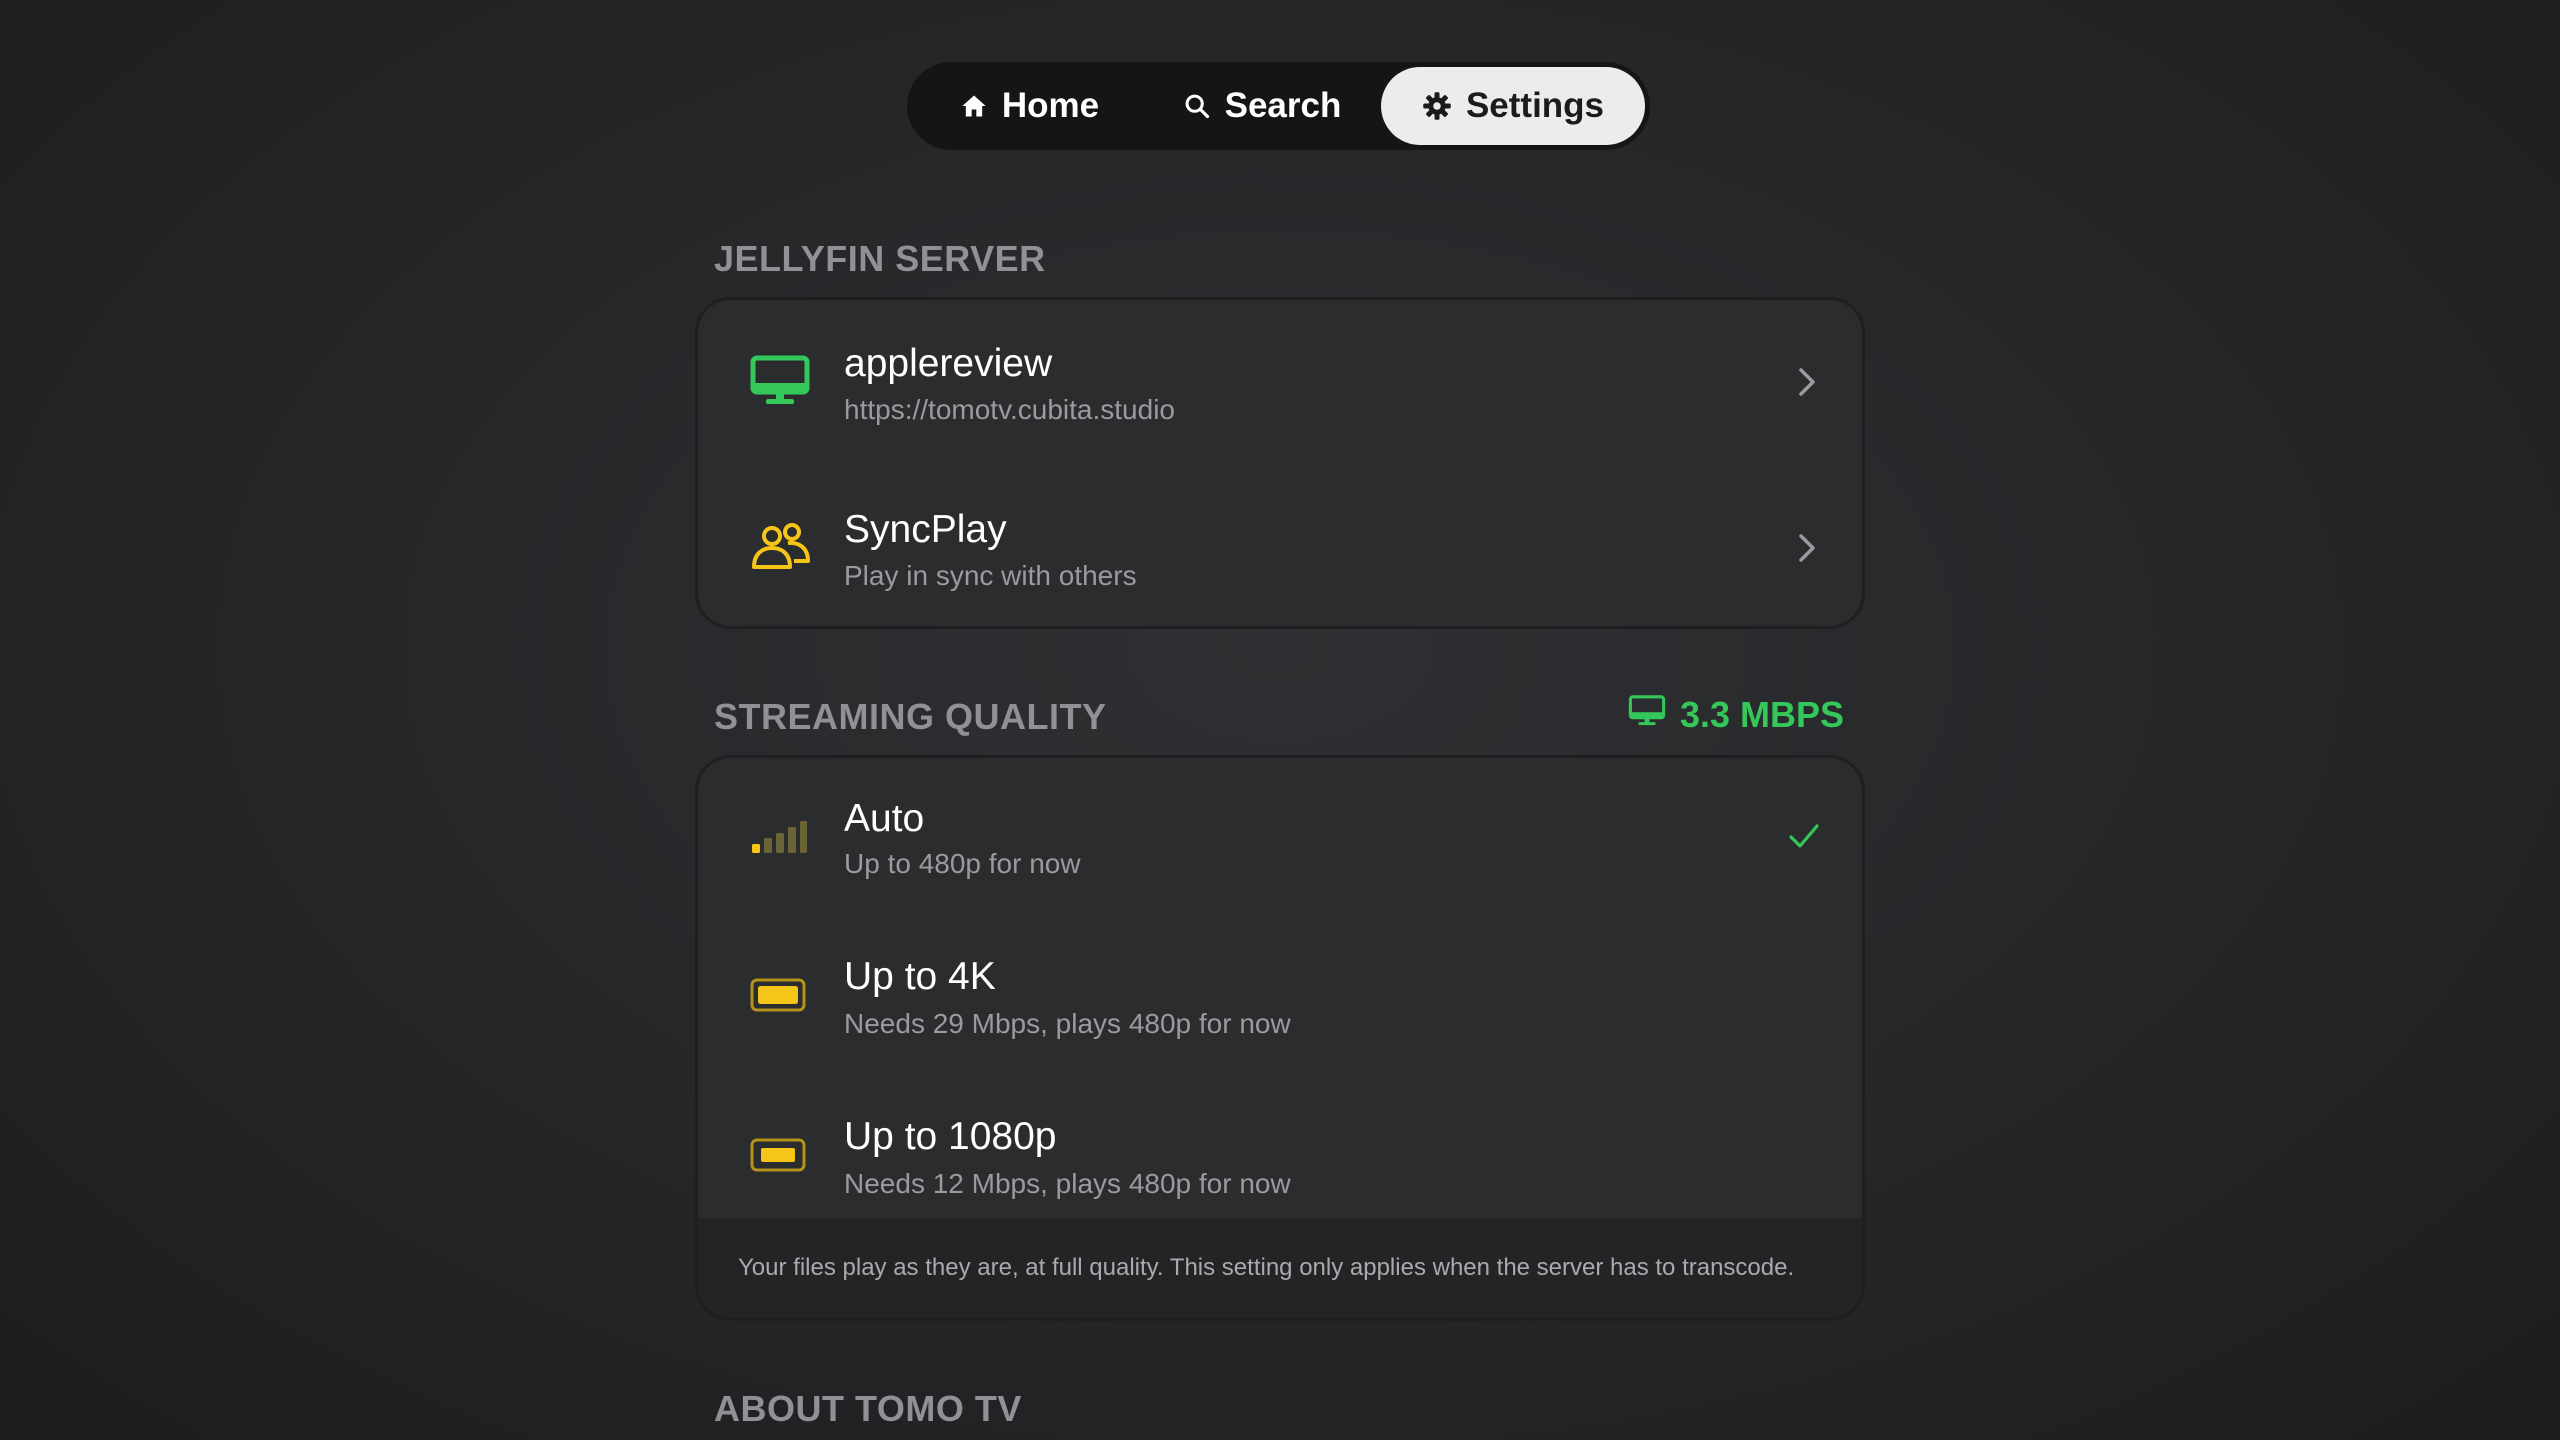 The height and width of the screenshot is (1440, 2560). What do you see at coordinates (1535, 105) in the screenshot?
I see `tab-settings-label: Settings` at bounding box center [1535, 105].